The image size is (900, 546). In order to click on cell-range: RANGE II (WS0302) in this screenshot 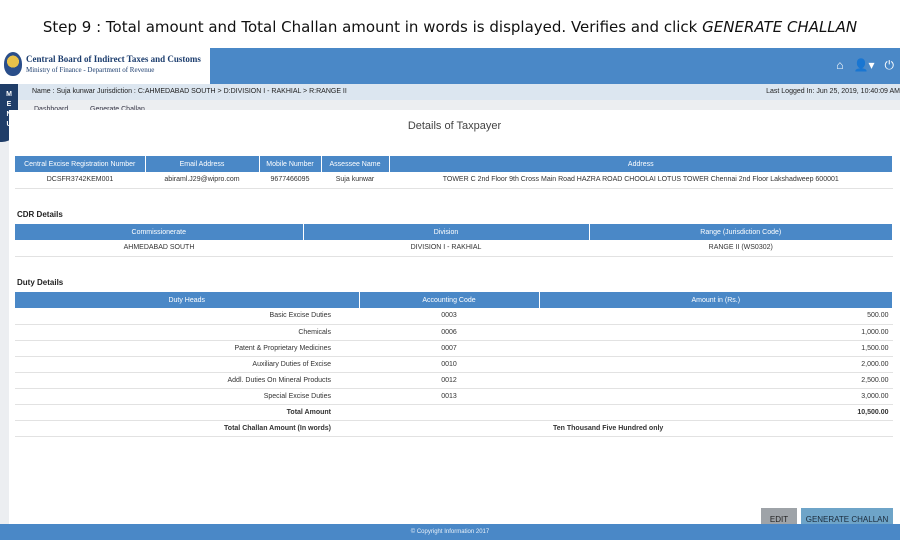, I will do `click(741, 248)`.